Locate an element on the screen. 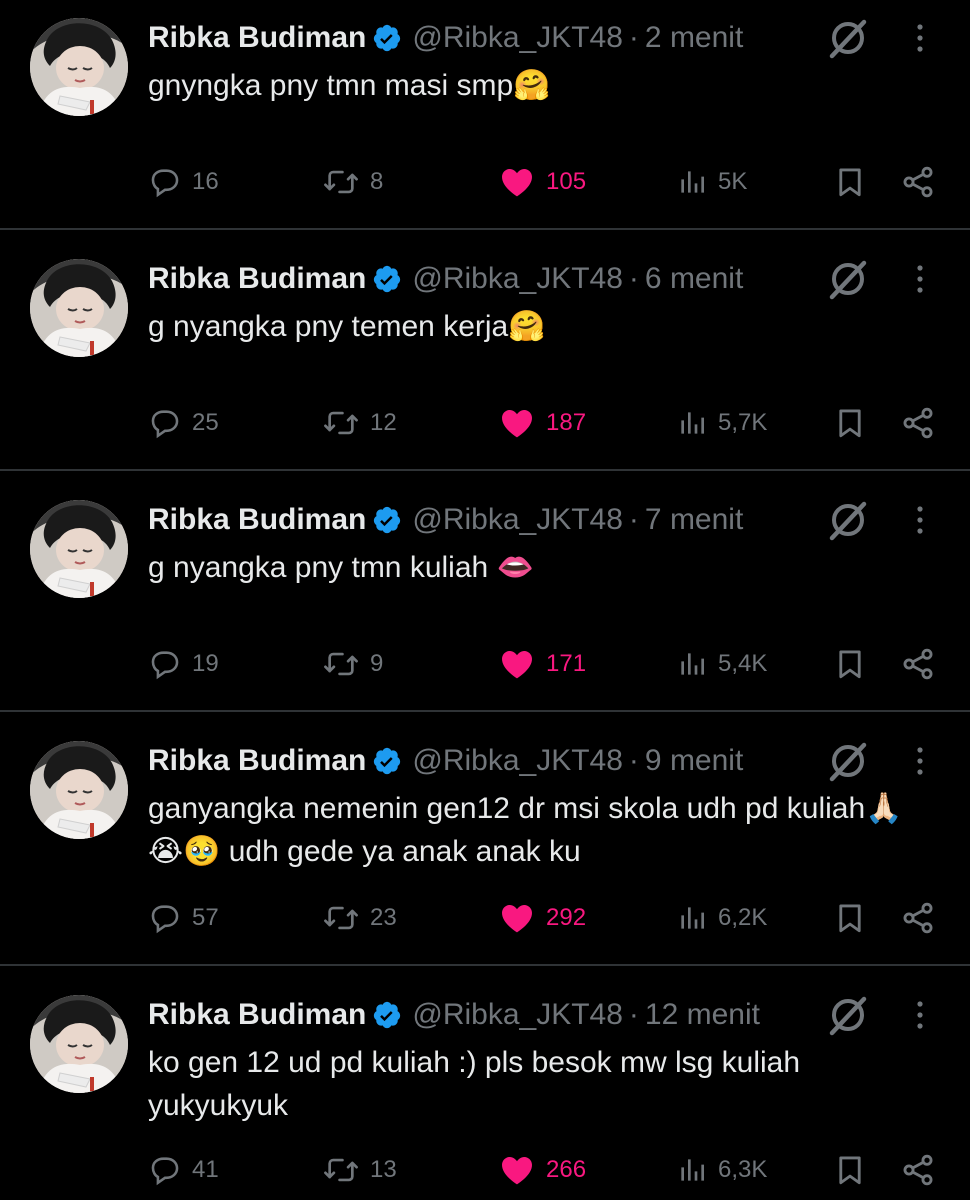 This screenshot has width=970, height=1200. retweet-button: 12 is located at coordinates (359, 423).